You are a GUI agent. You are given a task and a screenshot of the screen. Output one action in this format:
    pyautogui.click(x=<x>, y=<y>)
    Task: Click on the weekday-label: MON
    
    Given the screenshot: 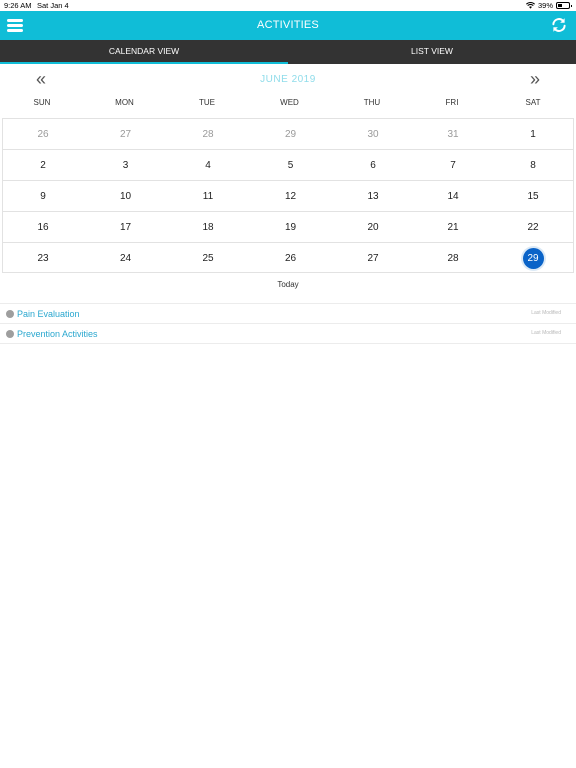 What is the action you would take?
    pyautogui.click(x=124, y=102)
    